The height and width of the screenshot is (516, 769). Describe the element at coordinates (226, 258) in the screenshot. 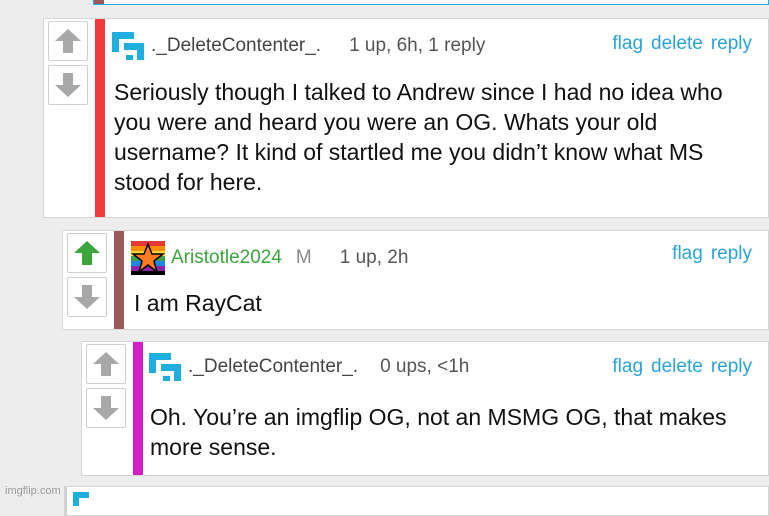

I see `username-link: Aristotle2024` at that location.